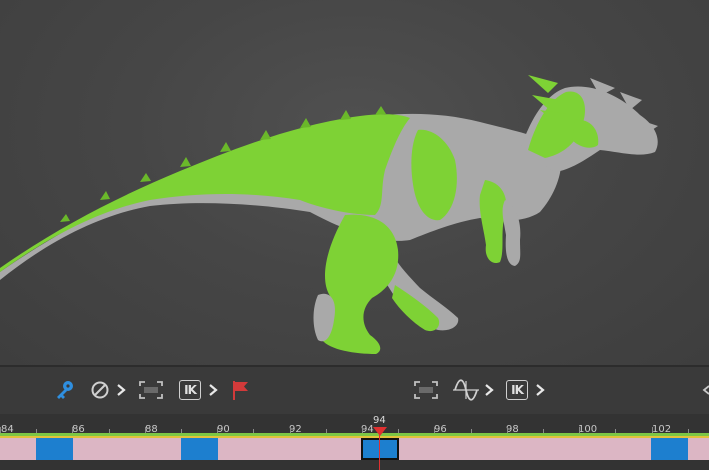  I want to click on flag-icon, so click(240, 390).